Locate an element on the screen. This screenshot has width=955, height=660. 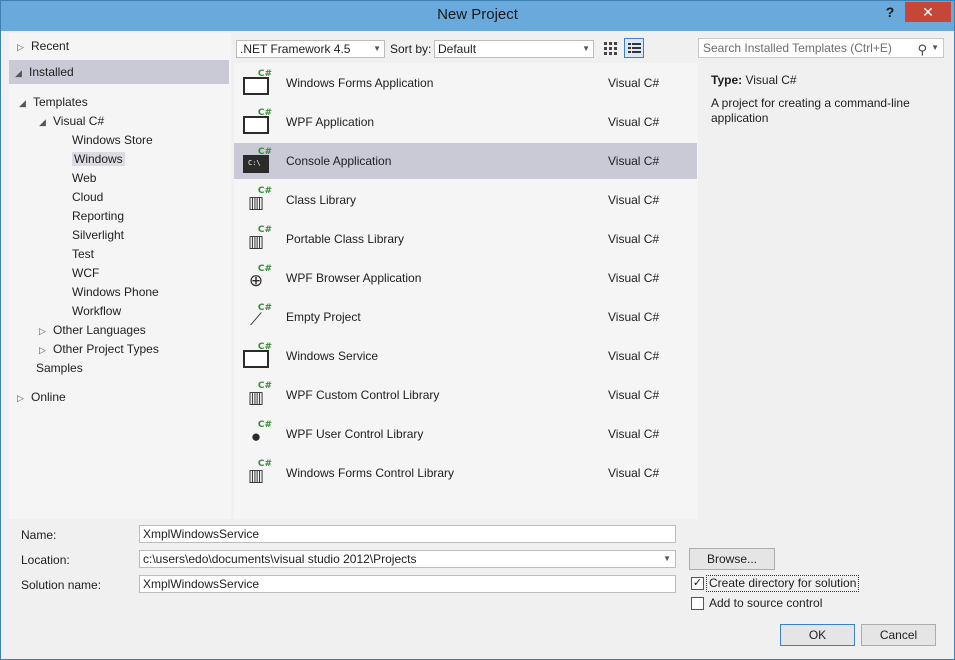
template-name: Empty Project is located at coordinates (323, 317).